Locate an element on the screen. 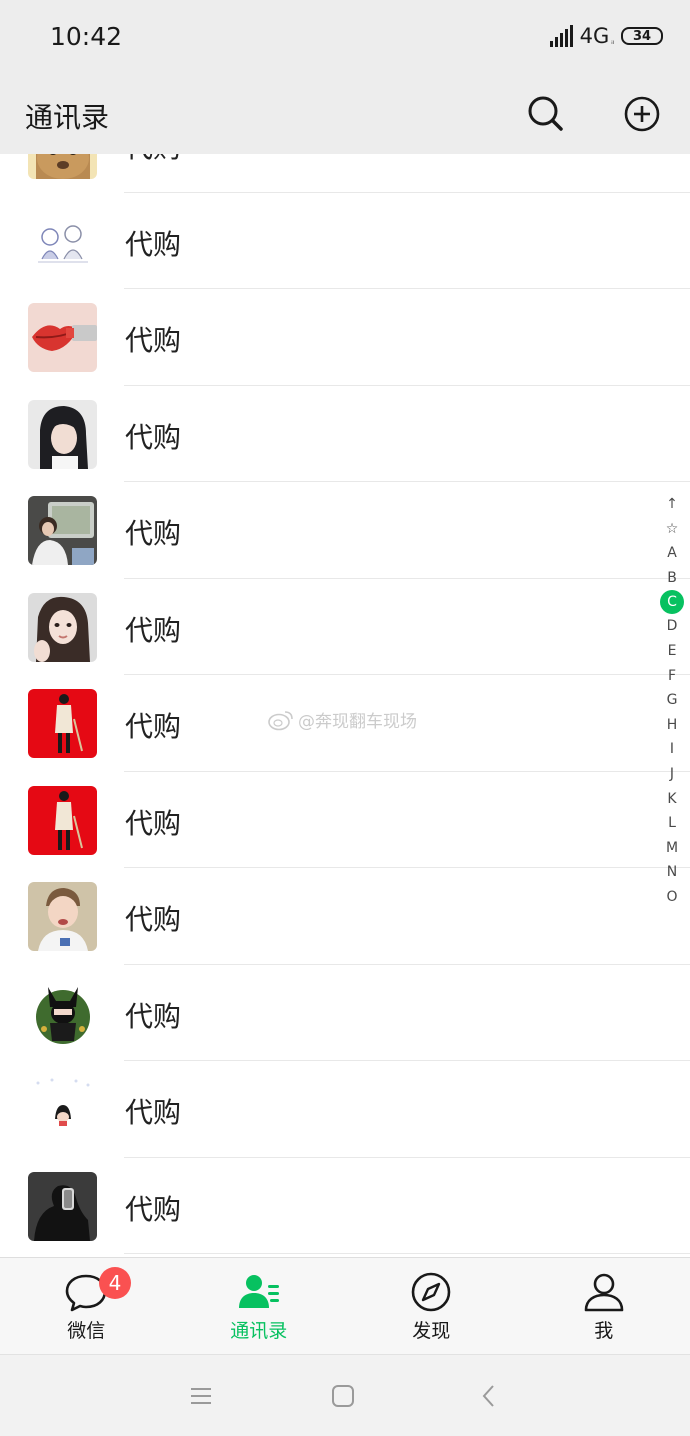 This screenshot has height=1436, width=690. maruko-avatar is located at coordinates (62, 1109).